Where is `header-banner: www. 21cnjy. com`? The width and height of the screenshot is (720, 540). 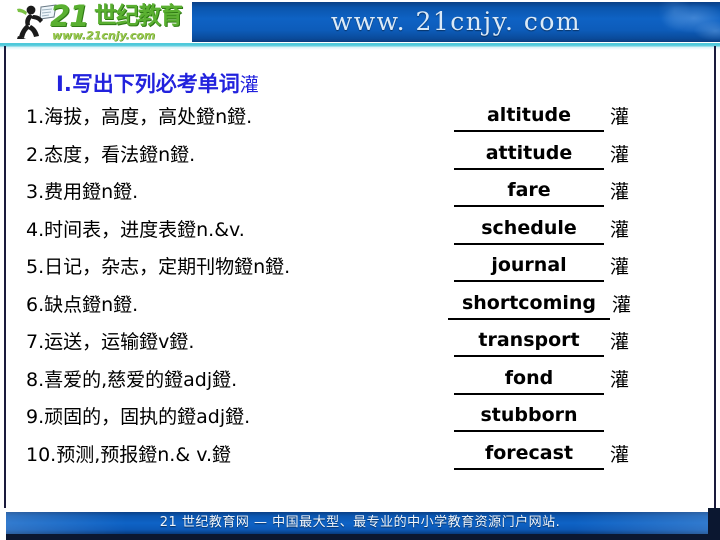
header-banner: www. 21cnjy. com is located at coordinates (456, 22).